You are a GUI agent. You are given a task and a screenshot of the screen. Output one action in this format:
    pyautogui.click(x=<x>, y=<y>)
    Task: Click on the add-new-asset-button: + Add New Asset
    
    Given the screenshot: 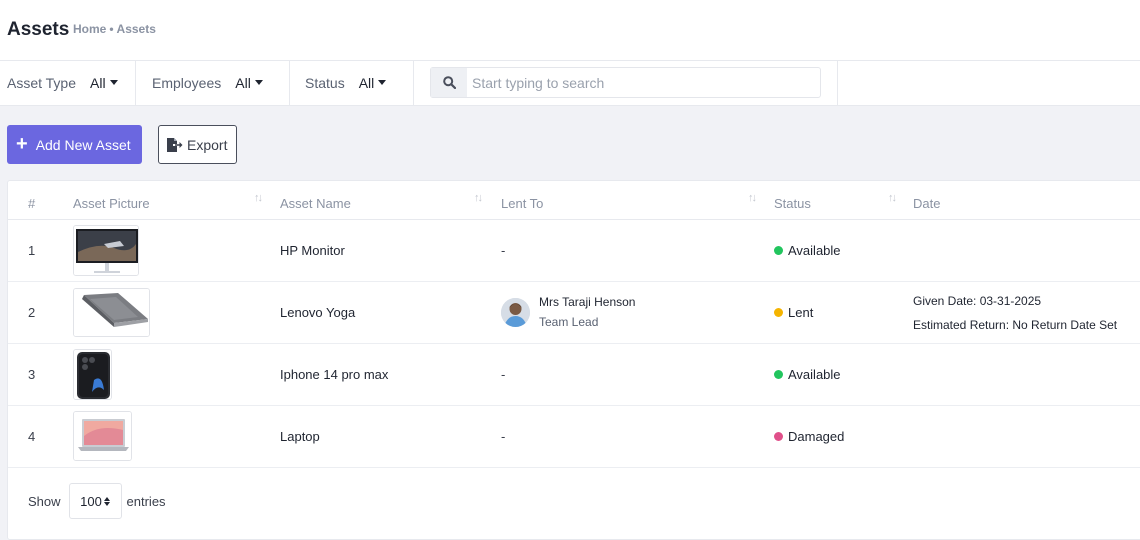 What is the action you would take?
    pyautogui.click(x=74, y=144)
    